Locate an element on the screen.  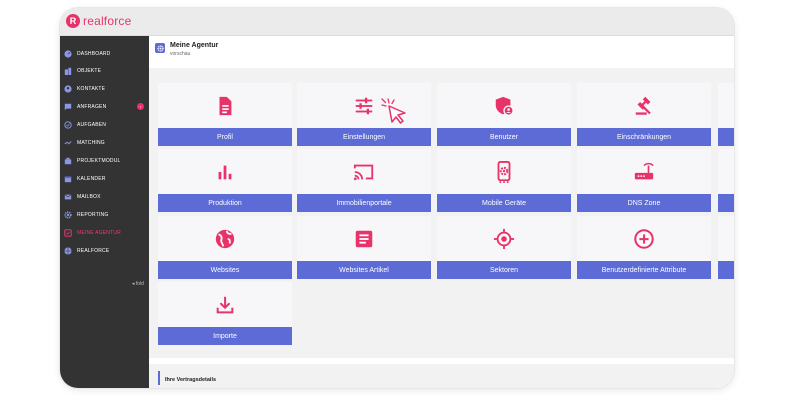
sidebar-item-label: ANFRAGEN is located at coordinates (92, 106).